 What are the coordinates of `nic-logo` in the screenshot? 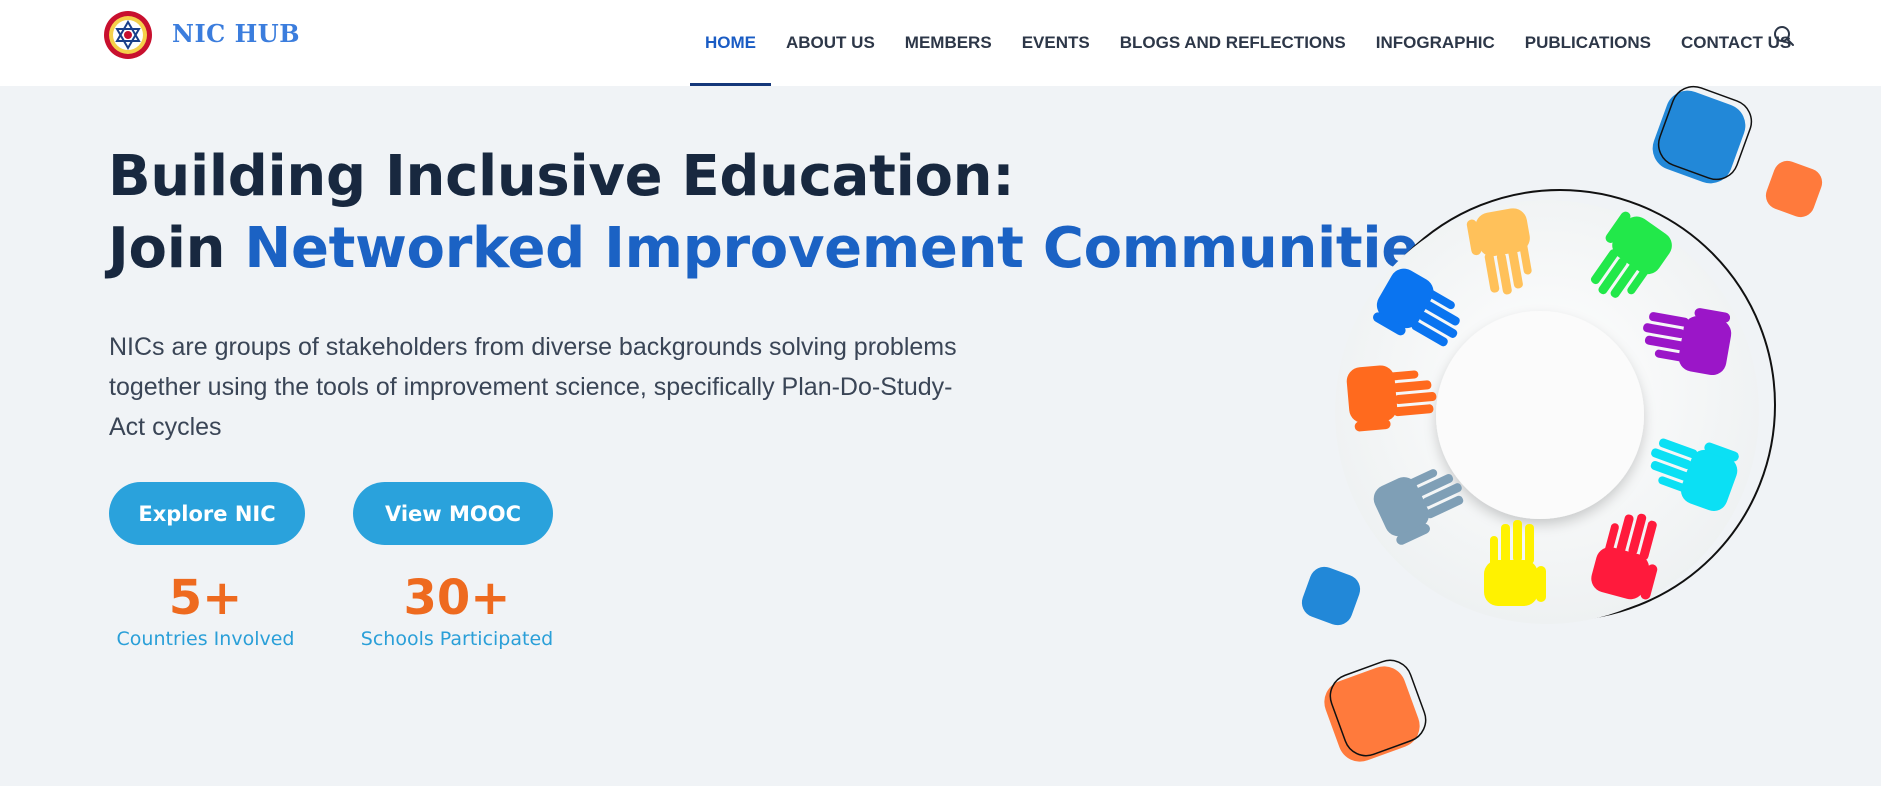 It's located at (128, 35).